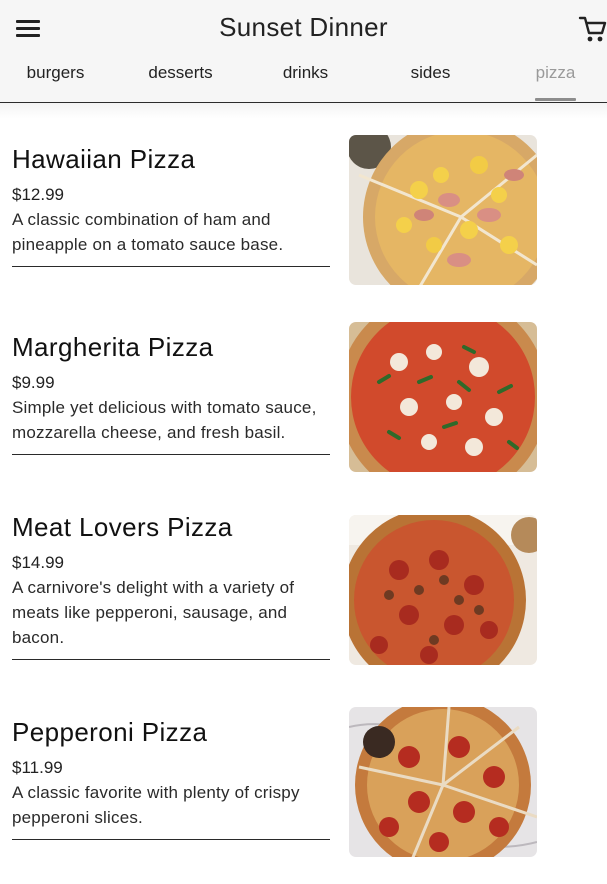 The height and width of the screenshot is (884, 607). I want to click on item-price: $14.99, so click(38, 562).